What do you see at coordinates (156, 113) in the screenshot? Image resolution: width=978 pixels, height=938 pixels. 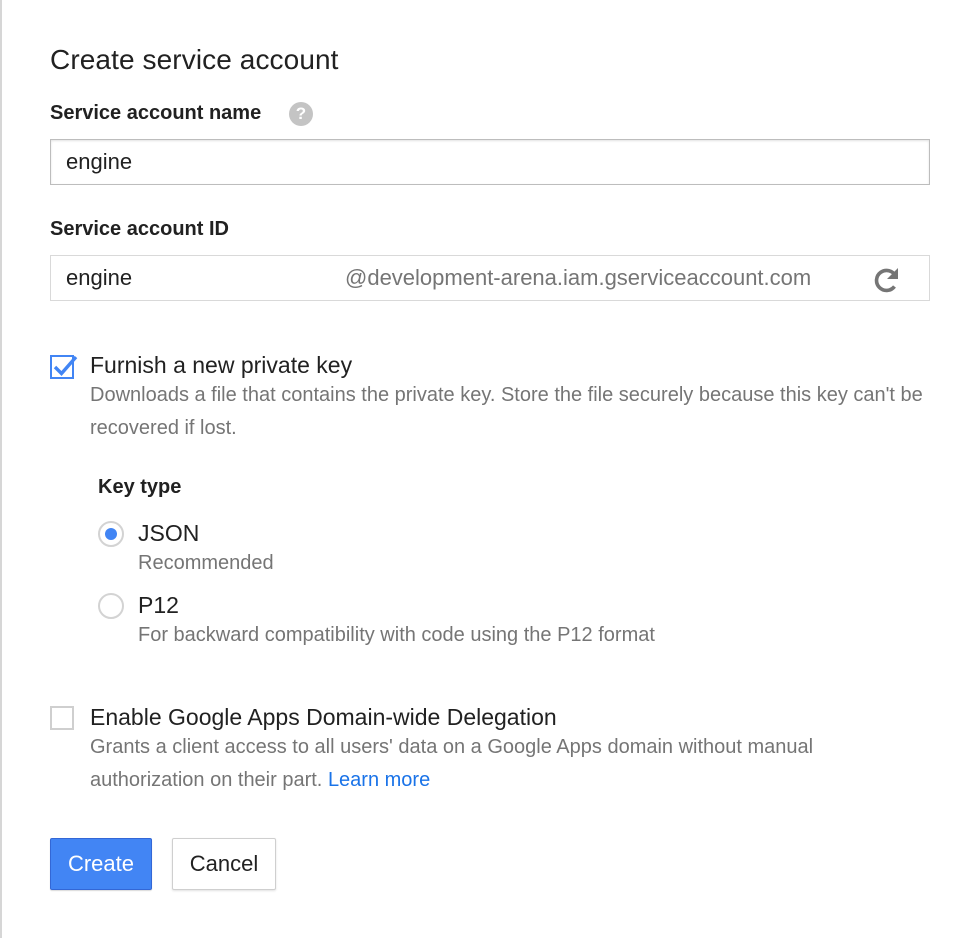 I see `service-account-name-label: Service account name` at bounding box center [156, 113].